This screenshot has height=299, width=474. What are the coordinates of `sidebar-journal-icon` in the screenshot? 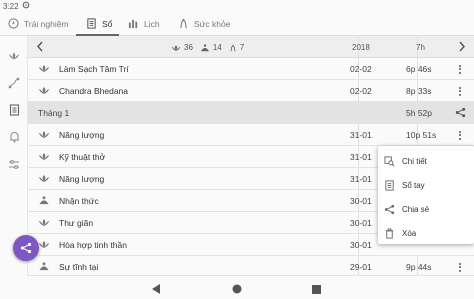 It's located at (14, 110).